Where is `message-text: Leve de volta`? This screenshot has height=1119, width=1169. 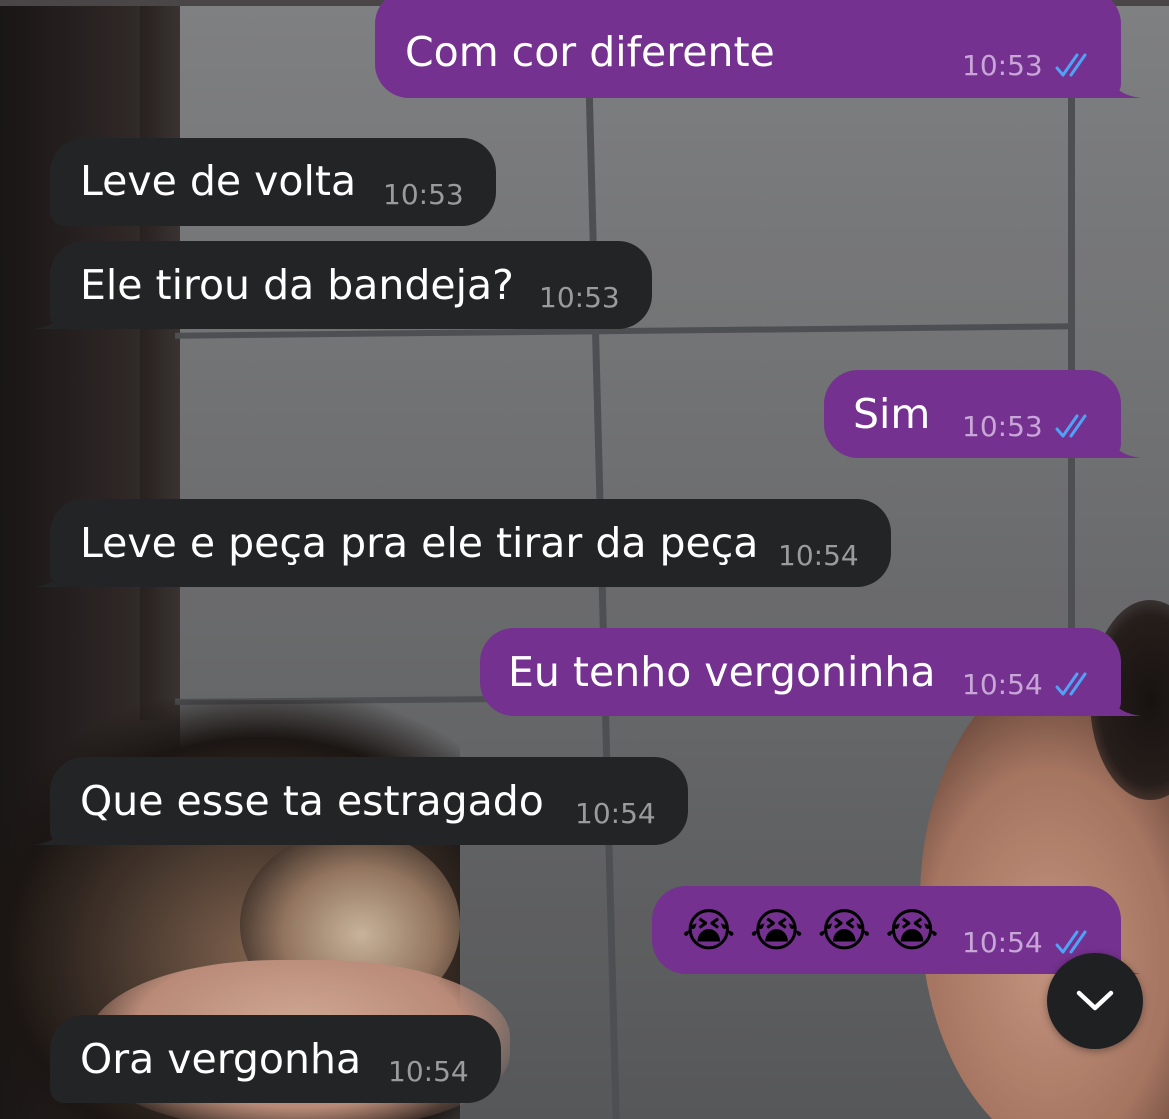 message-text: Leve de volta is located at coordinates (218, 181).